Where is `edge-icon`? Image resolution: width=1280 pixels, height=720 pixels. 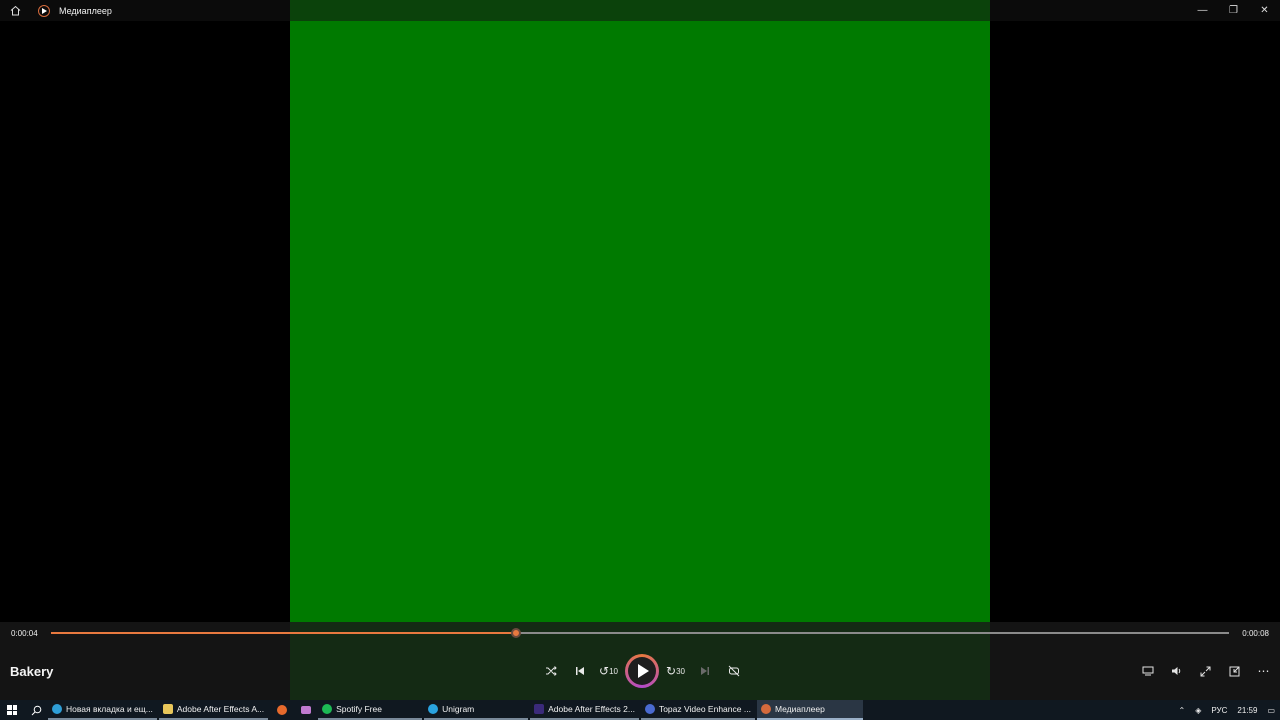 edge-icon is located at coordinates (57, 709).